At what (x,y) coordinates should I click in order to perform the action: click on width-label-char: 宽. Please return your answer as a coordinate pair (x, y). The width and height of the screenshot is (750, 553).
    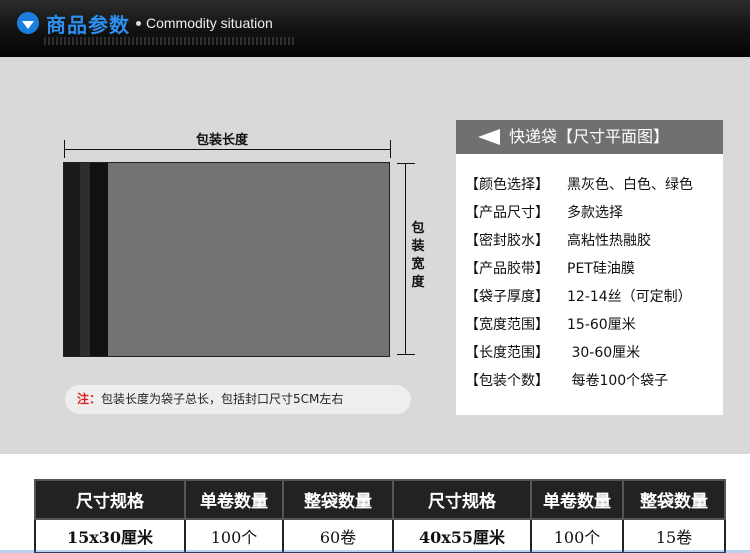
    Looking at the image, I should click on (418, 264).